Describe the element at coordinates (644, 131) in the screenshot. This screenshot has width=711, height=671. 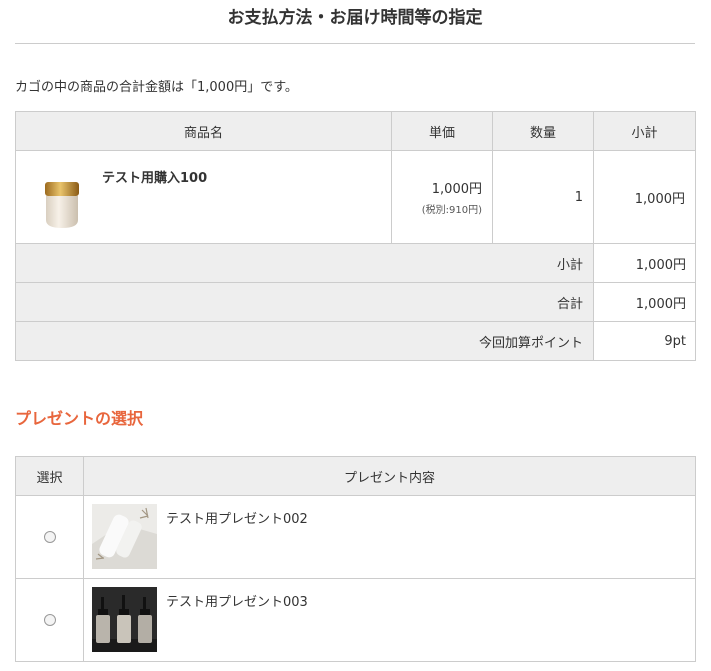
I see `header-subtotal: 小計` at that location.